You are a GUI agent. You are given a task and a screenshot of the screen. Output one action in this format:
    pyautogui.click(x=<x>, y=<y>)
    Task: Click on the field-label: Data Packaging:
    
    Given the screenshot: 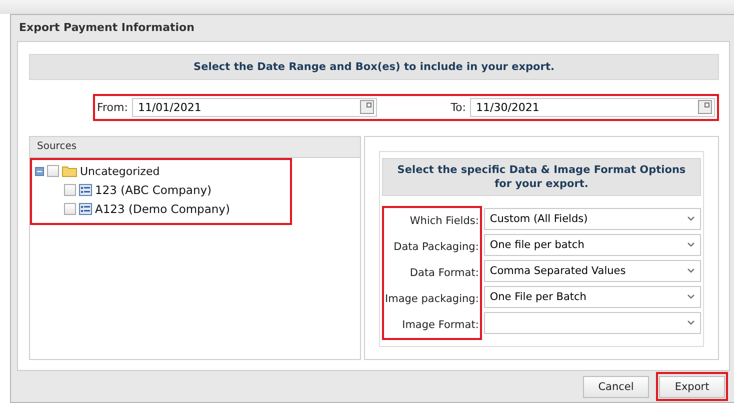 What is the action you would take?
    pyautogui.click(x=436, y=247)
    